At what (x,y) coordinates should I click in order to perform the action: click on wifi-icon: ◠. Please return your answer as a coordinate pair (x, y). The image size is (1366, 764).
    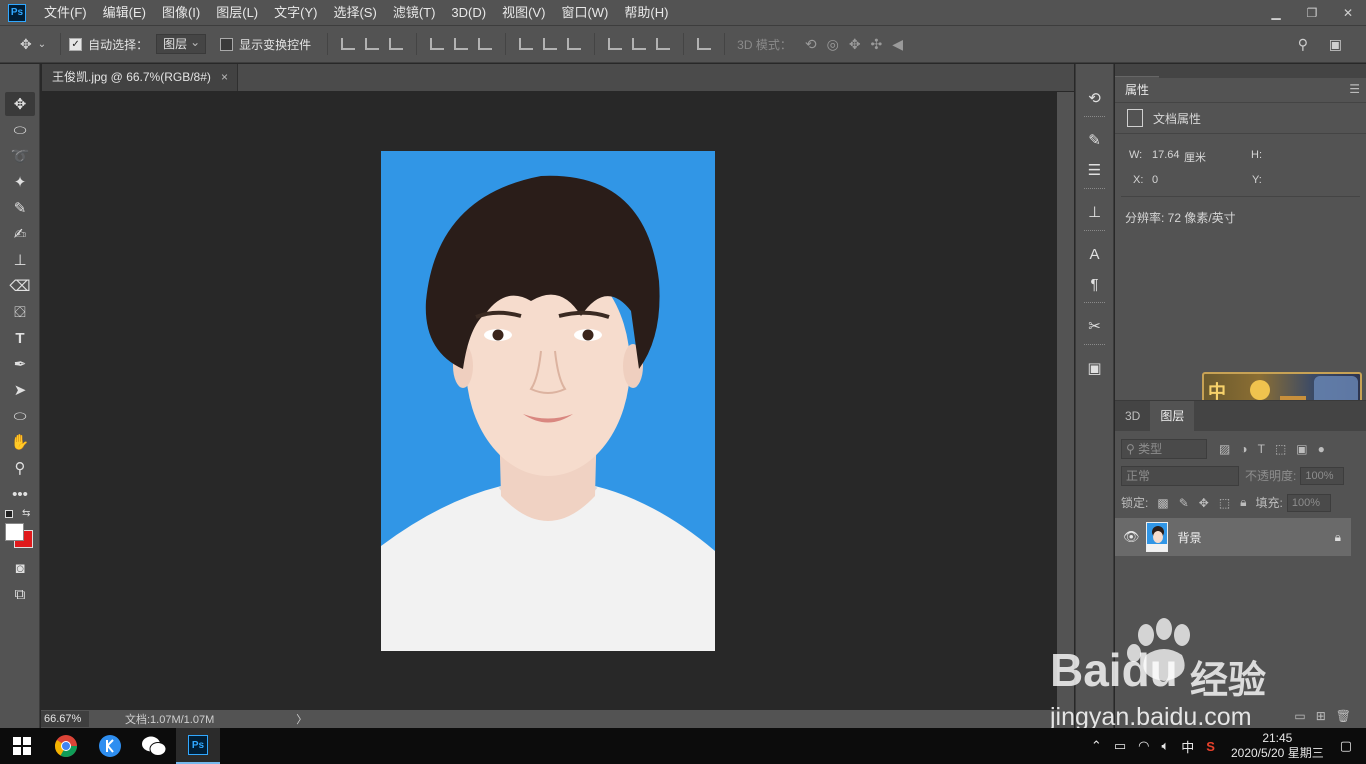
    Looking at the image, I should click on (1143, 746).